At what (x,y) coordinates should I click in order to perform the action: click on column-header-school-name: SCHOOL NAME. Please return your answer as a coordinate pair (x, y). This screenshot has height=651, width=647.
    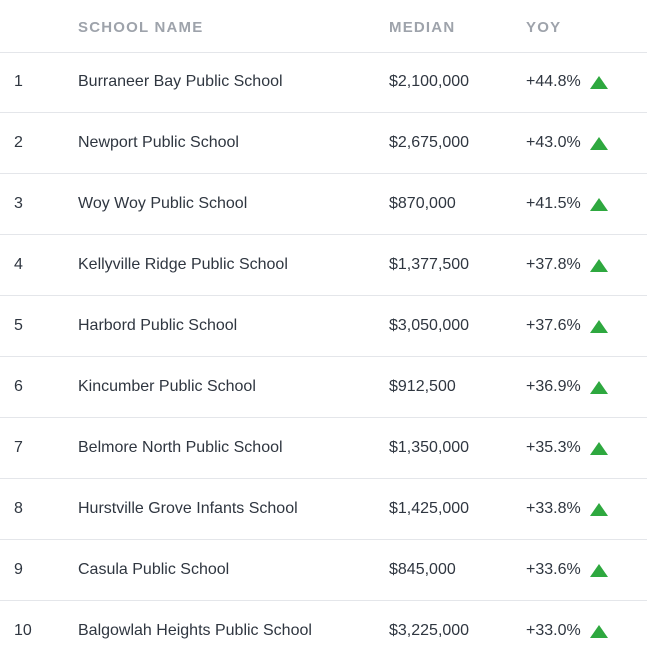
    Looking at the image, I should click on (140, 27).